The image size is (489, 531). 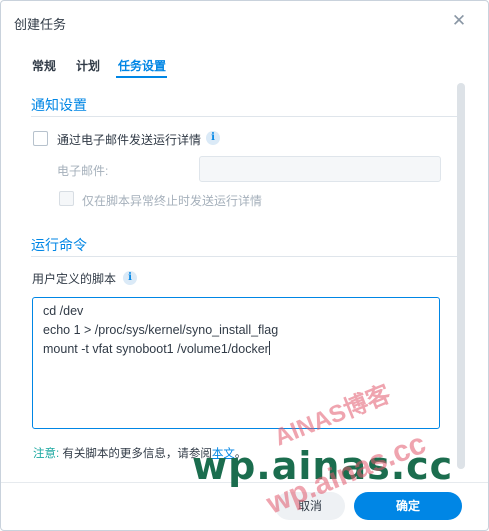 I want to click on script-line-1: cd /dev, so click(x=63, y=311).